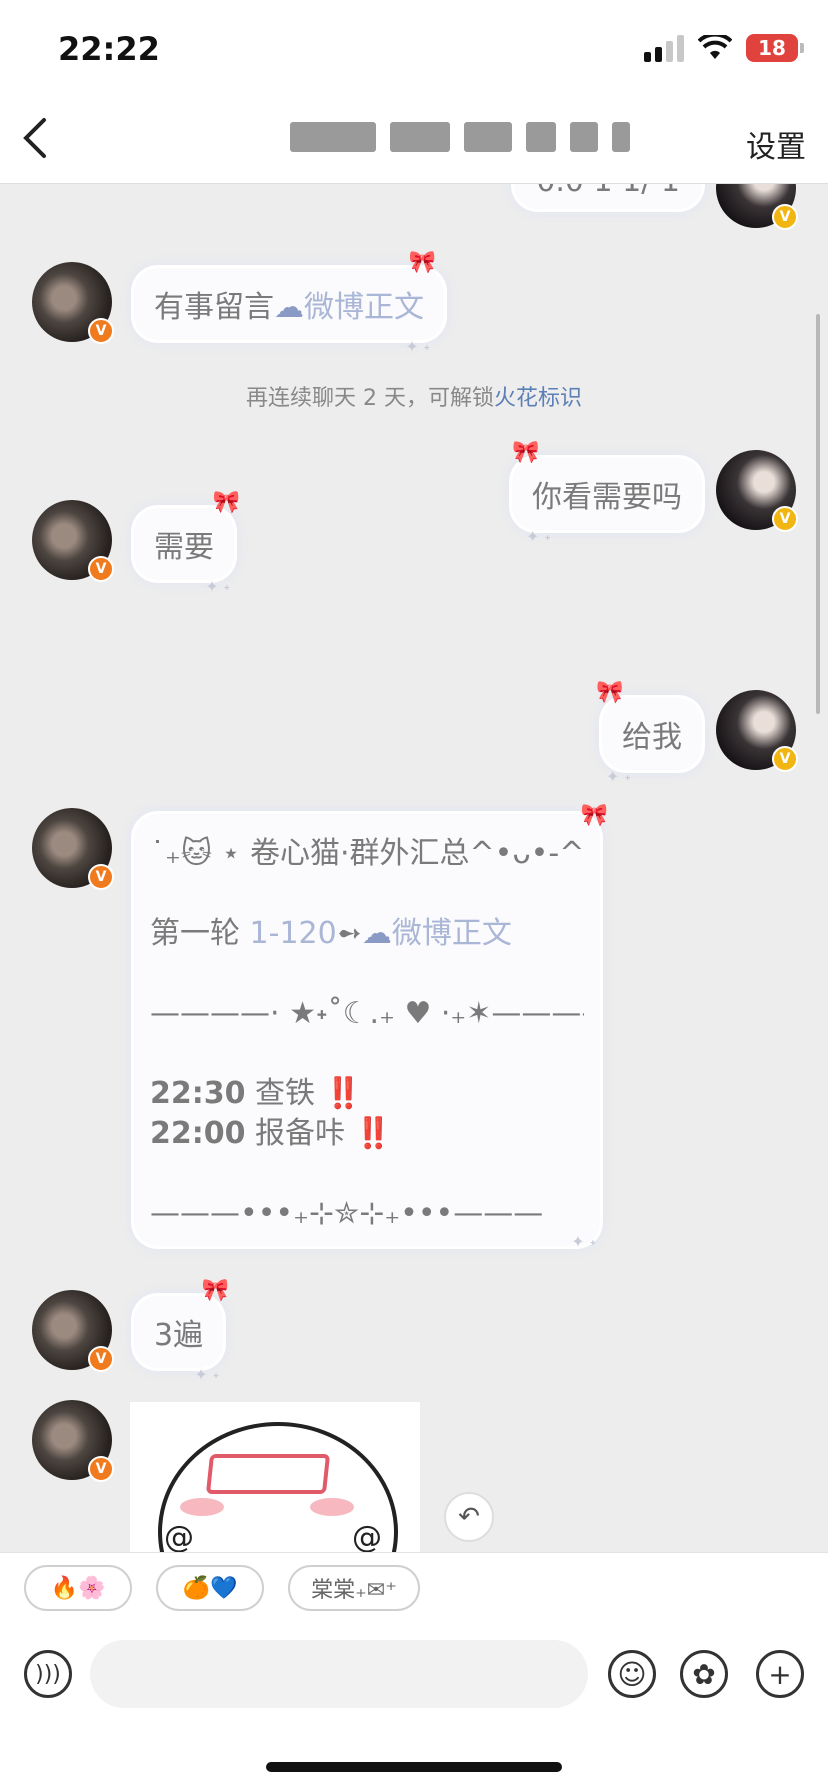 This screenshot has width=828, height=1792. What do you see at coordinates (293, 933) in the screenshot?
I see `range-text: 1-120` at bounding box center [293, 933].